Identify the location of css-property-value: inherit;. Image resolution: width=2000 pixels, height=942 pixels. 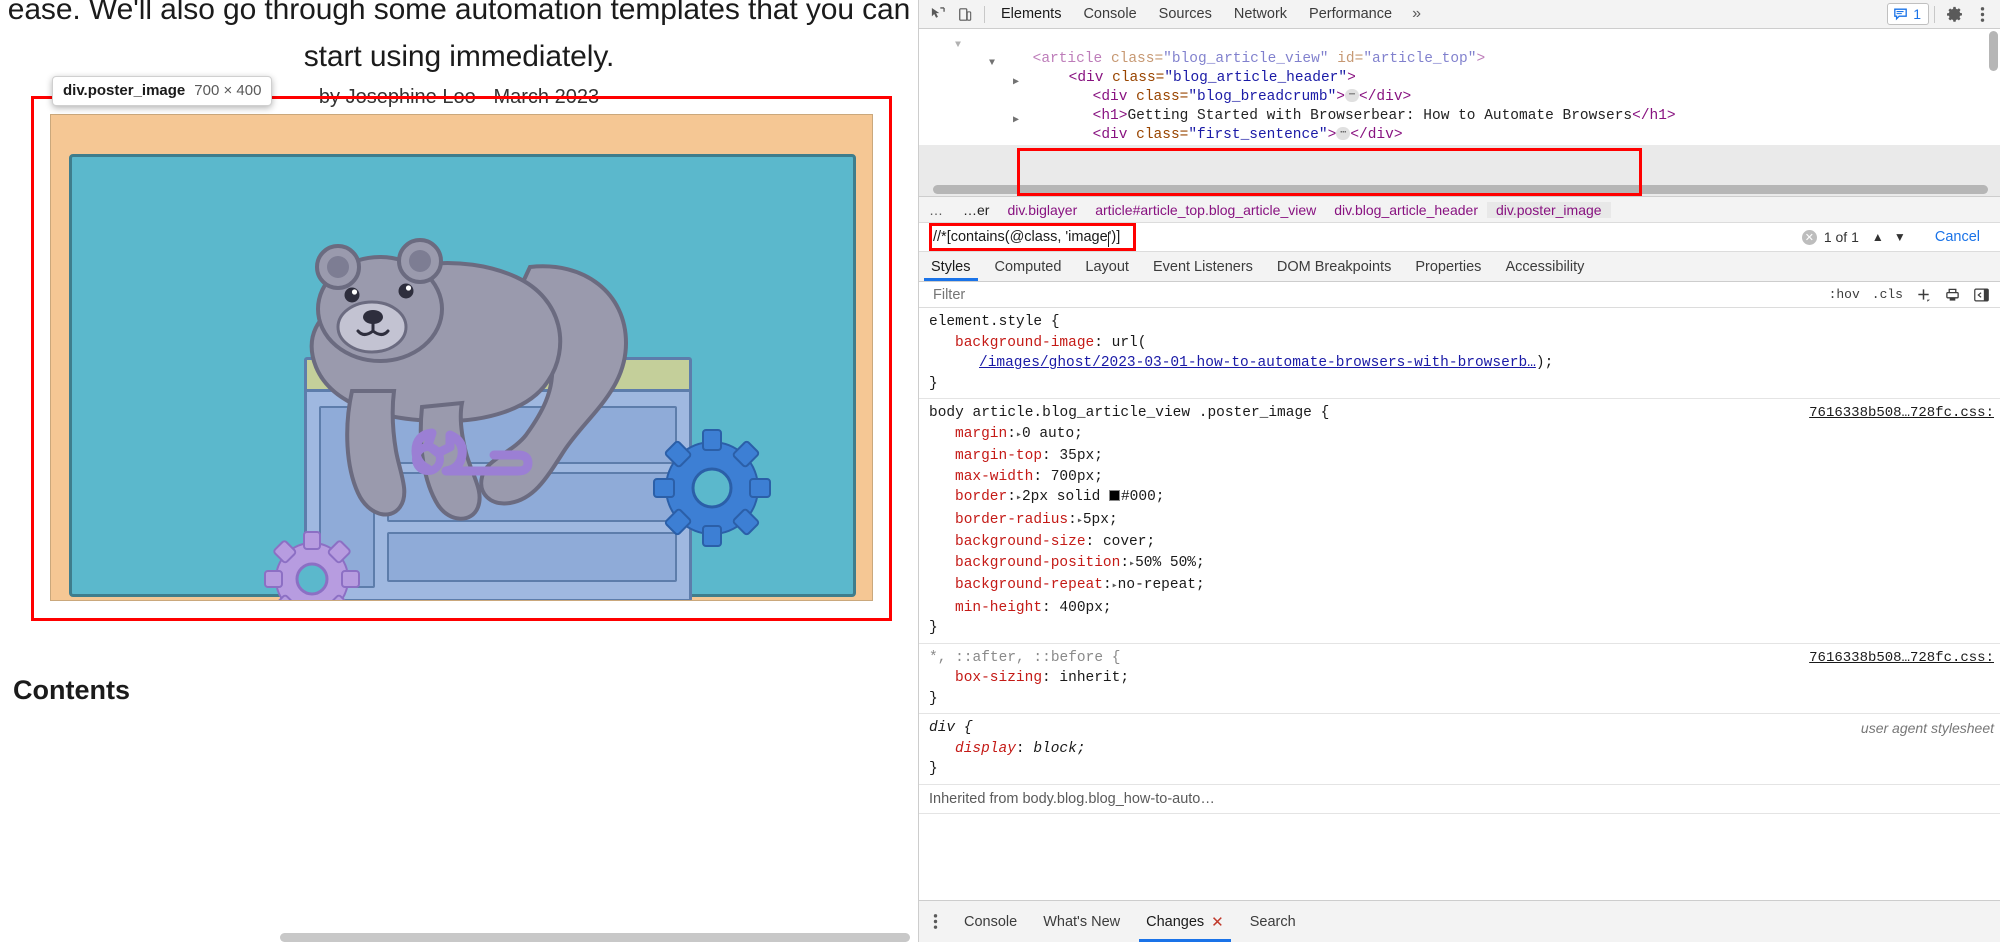
(1094, 678).